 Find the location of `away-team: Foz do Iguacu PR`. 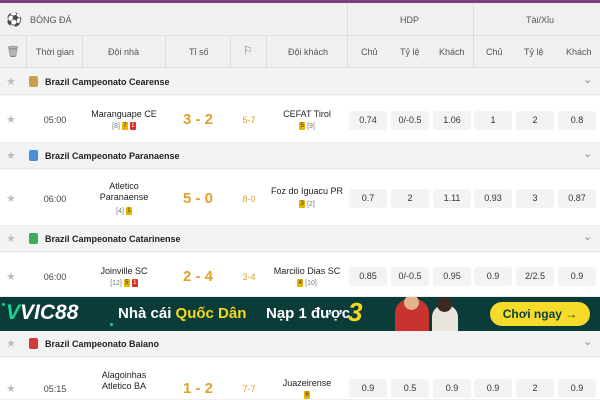

away-team: Foz do Iguacu PR is located at coordinates (307, 191).